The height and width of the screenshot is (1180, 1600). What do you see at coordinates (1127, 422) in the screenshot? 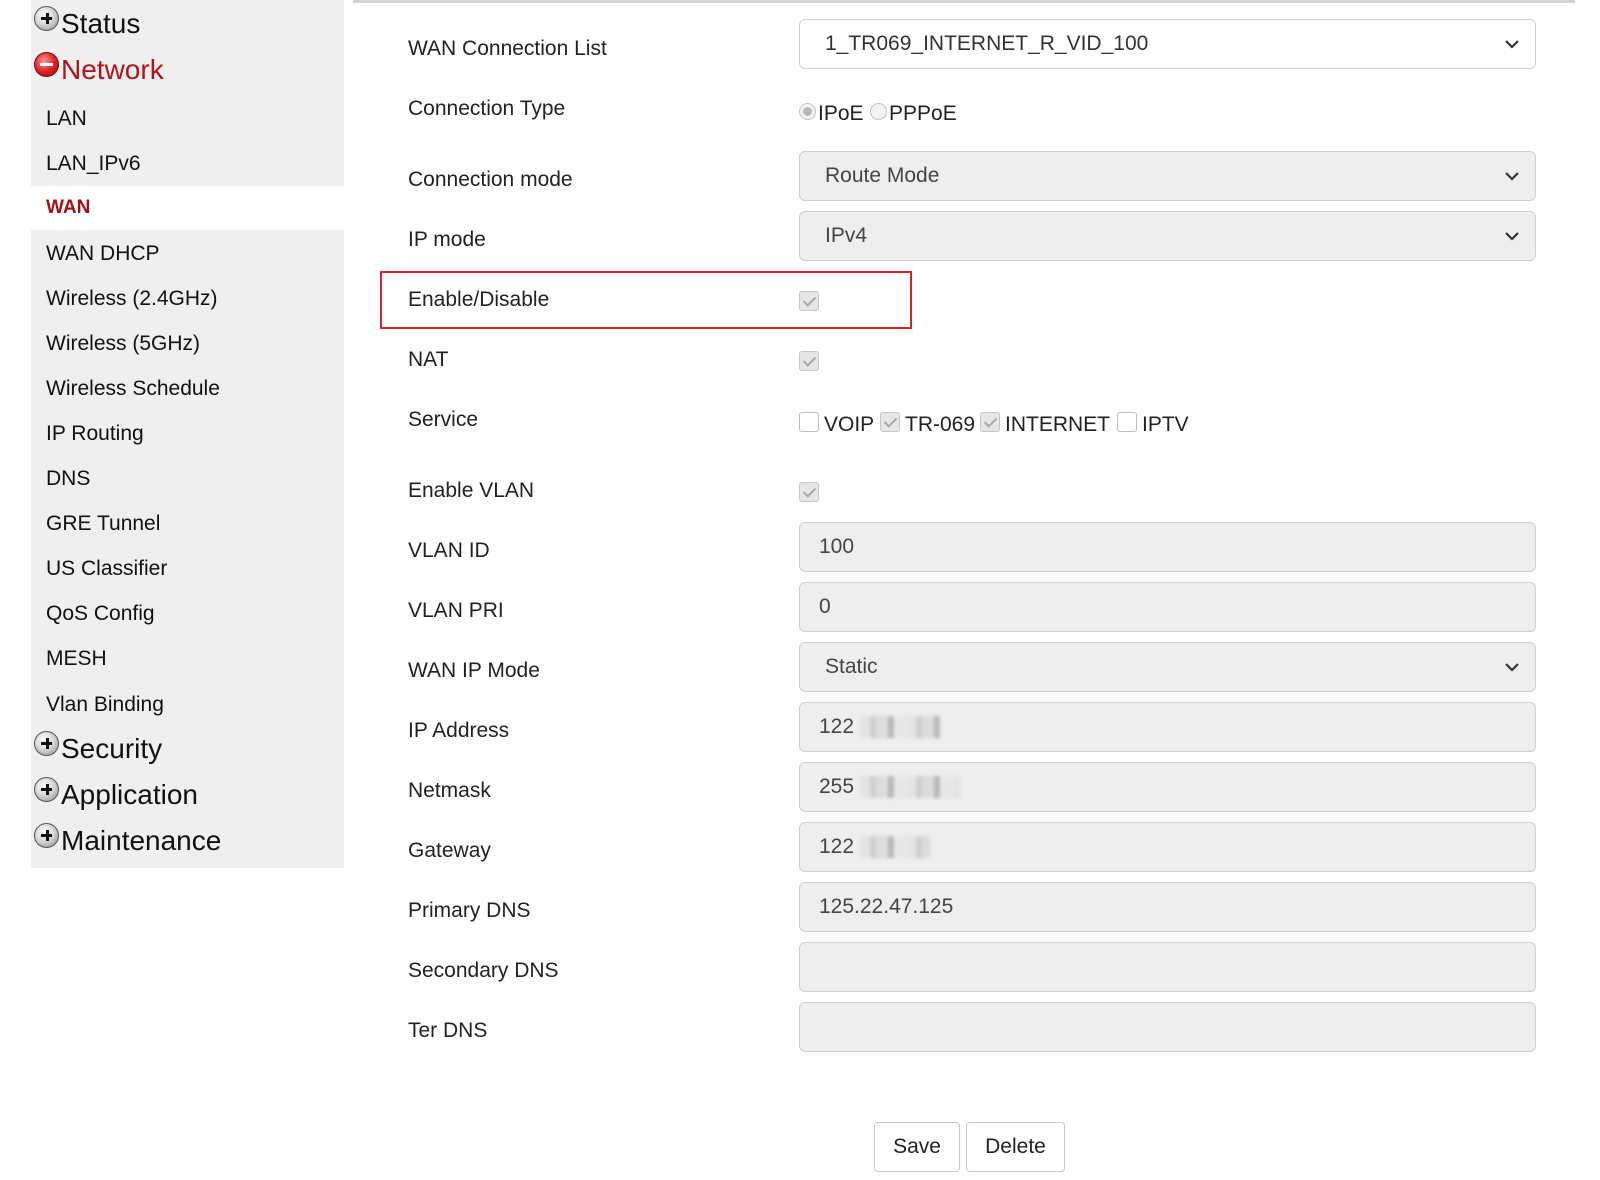
I see `service-iptv-checkbox` at bounding box center [1127, 422].